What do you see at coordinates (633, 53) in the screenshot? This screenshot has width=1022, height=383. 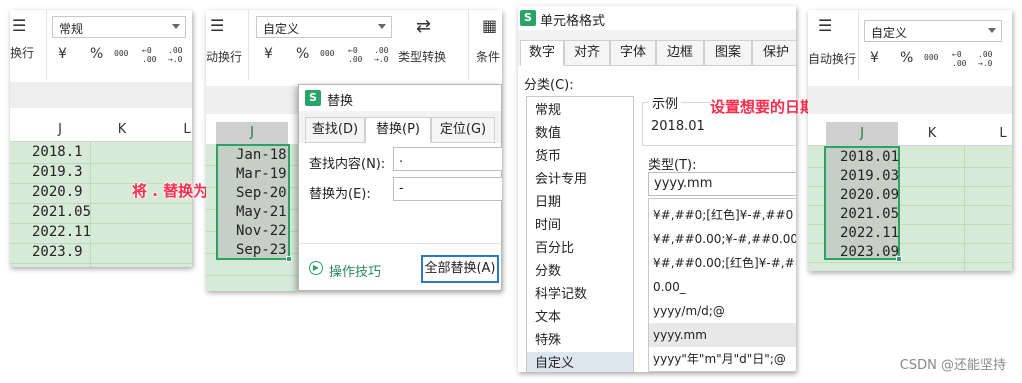 I see `tab-font: 字体` at bounding box center [633, 53].